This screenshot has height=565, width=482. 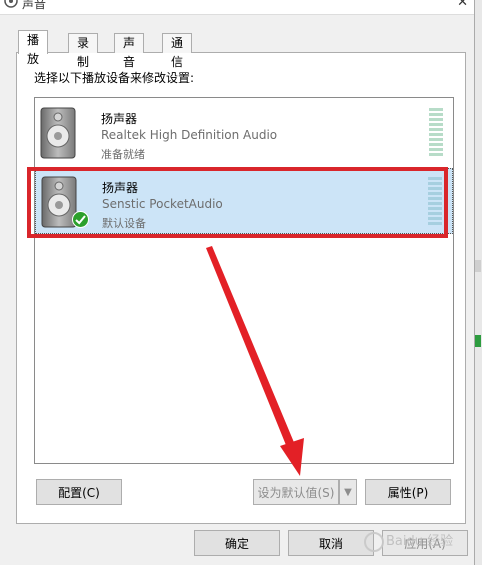 What do you see at coordinates (296, 492) in the screenshot?
I see `set-default-button: 设为默认值(S)` at bounding box center [296, 492].